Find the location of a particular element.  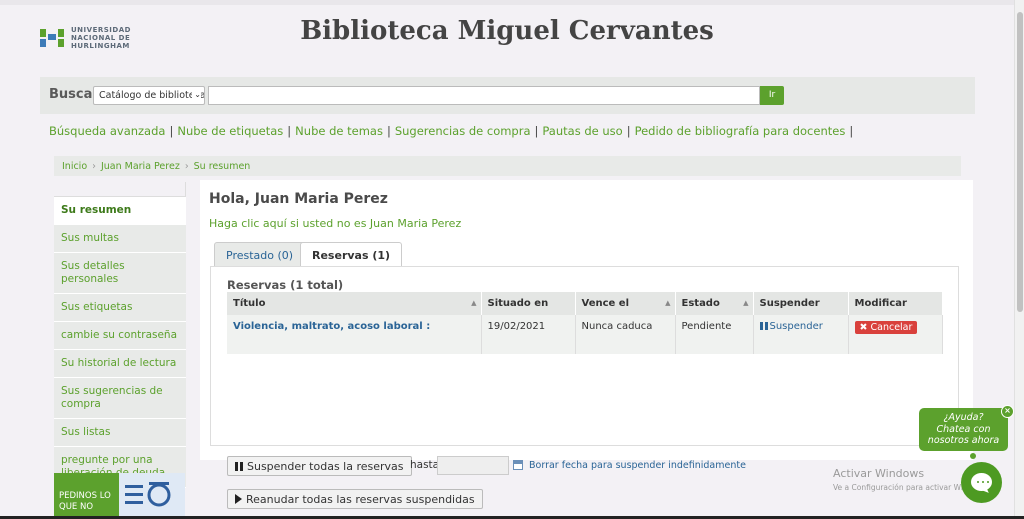

sidebar-item-tags: Sus etiquetas is located at coordinates (120, 308).